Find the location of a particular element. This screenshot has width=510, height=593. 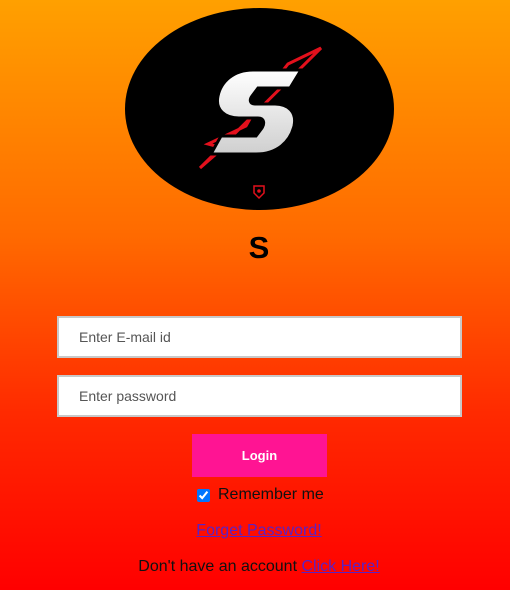

signup-row: Don't have an account Click Here! is located at coordinates (255, 567).